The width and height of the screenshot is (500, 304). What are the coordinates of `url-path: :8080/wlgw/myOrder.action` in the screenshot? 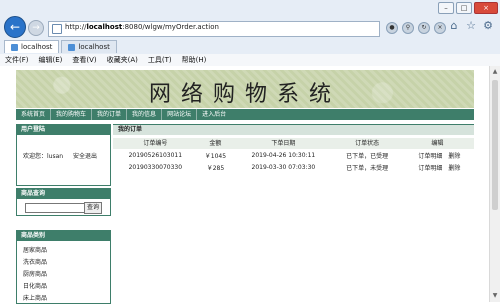 It's located at (170, 27).